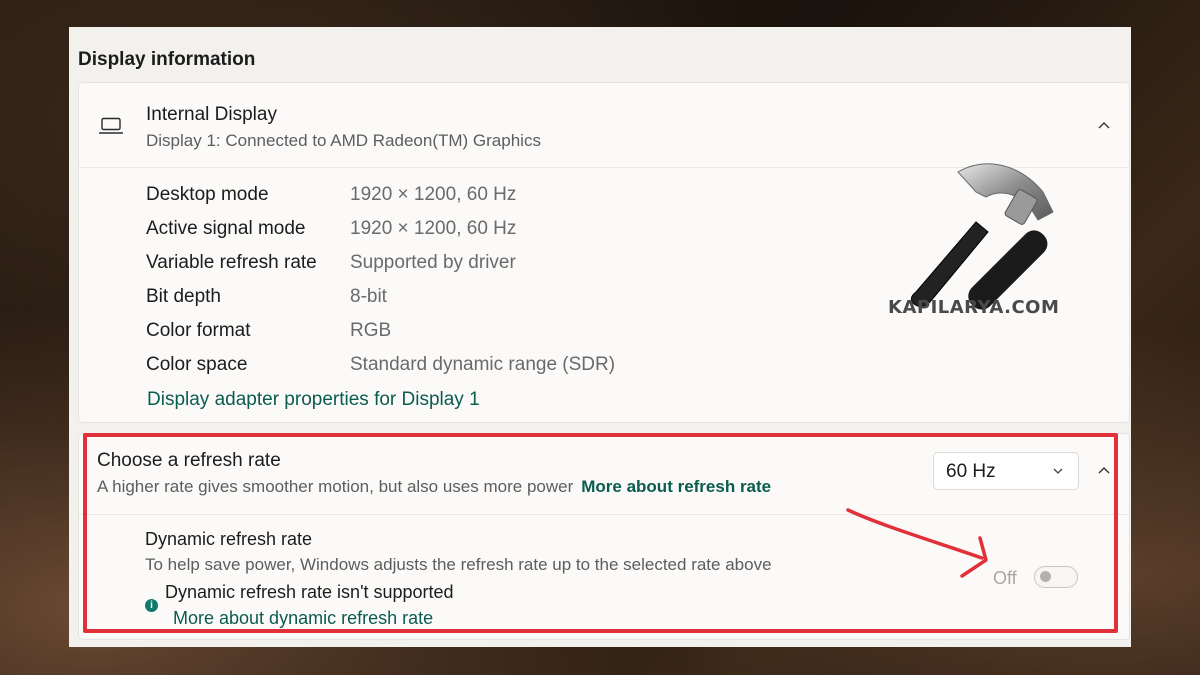 This screenshot has width=1200, height=675. Describe the element at coordinates (231, 262) in the screenshot. I see `property-label: Variable refresh rate` at that location.